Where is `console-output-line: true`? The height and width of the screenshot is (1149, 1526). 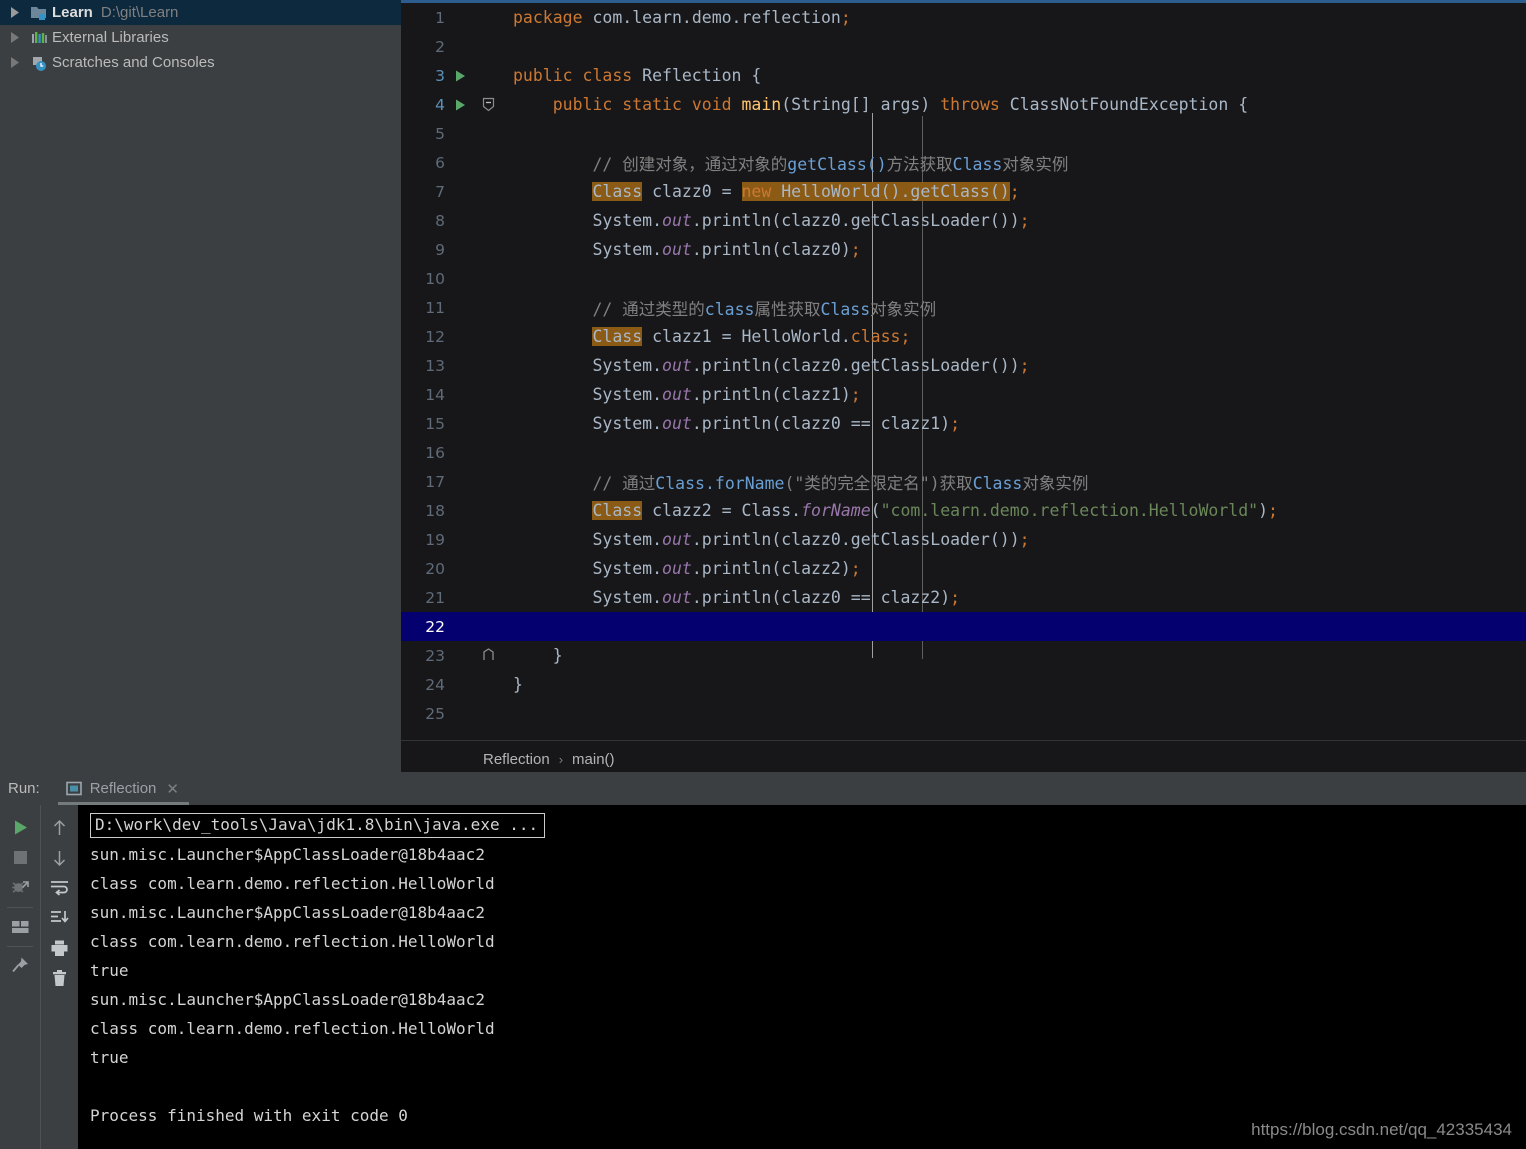
console-output-line: true is located at coordinates (109, 1057).